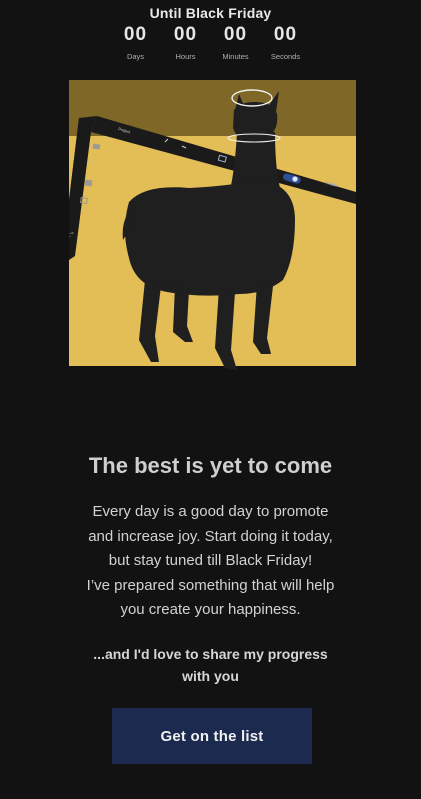 This screenshot has width=421, height=799. I want to click on body-line: but stay tuned till Black Friday!, so click(210, 560).